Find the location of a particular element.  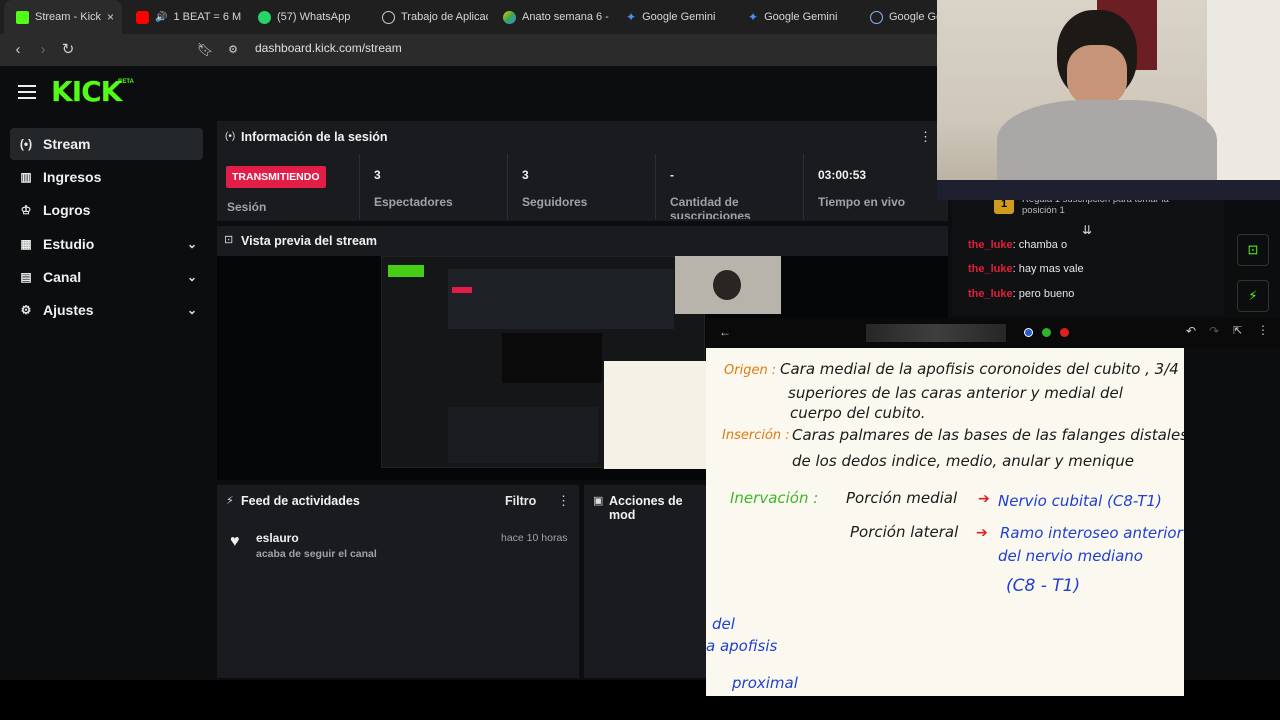

tab-gemini-1: ✦ Google Gemini is located at coordinates (673, 17).